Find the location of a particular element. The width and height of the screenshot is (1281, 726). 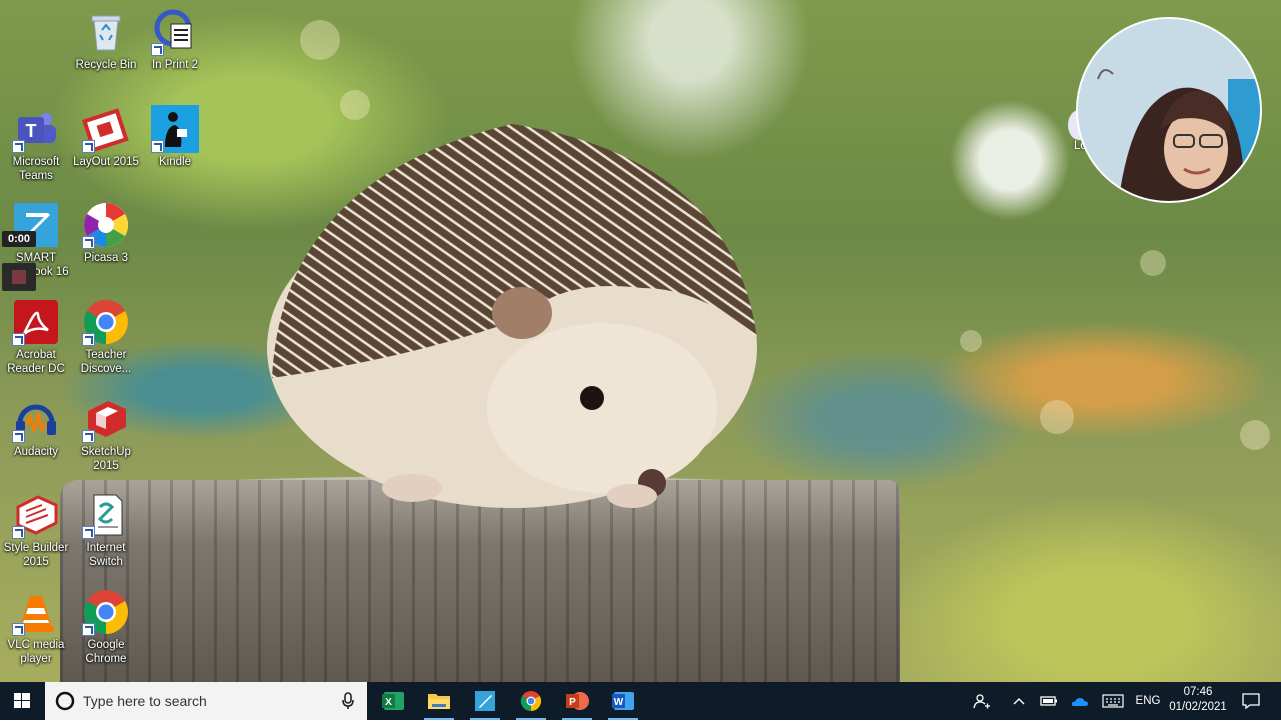

desktop-icon-label: Internet Switch is located at coordinates (106, 555).